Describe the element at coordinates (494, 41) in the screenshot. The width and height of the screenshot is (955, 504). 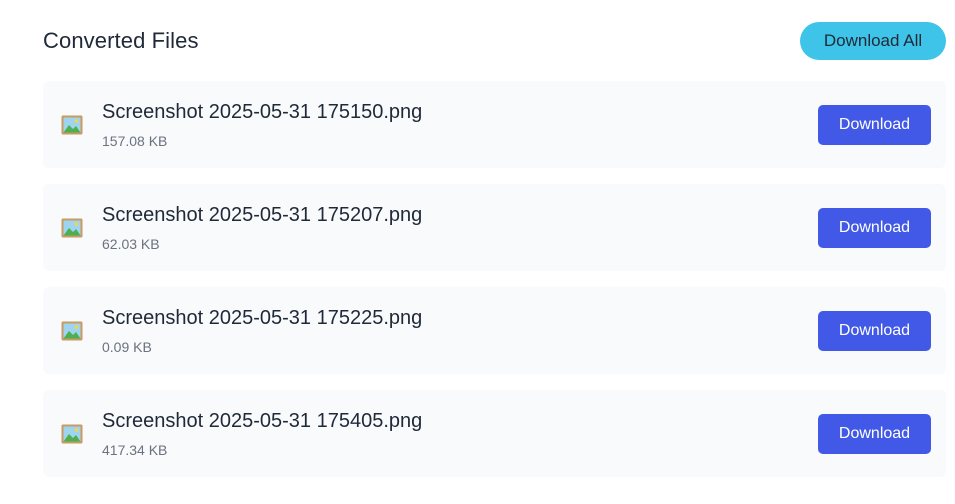
I see `section-header: Converted Files Download All` at that location.